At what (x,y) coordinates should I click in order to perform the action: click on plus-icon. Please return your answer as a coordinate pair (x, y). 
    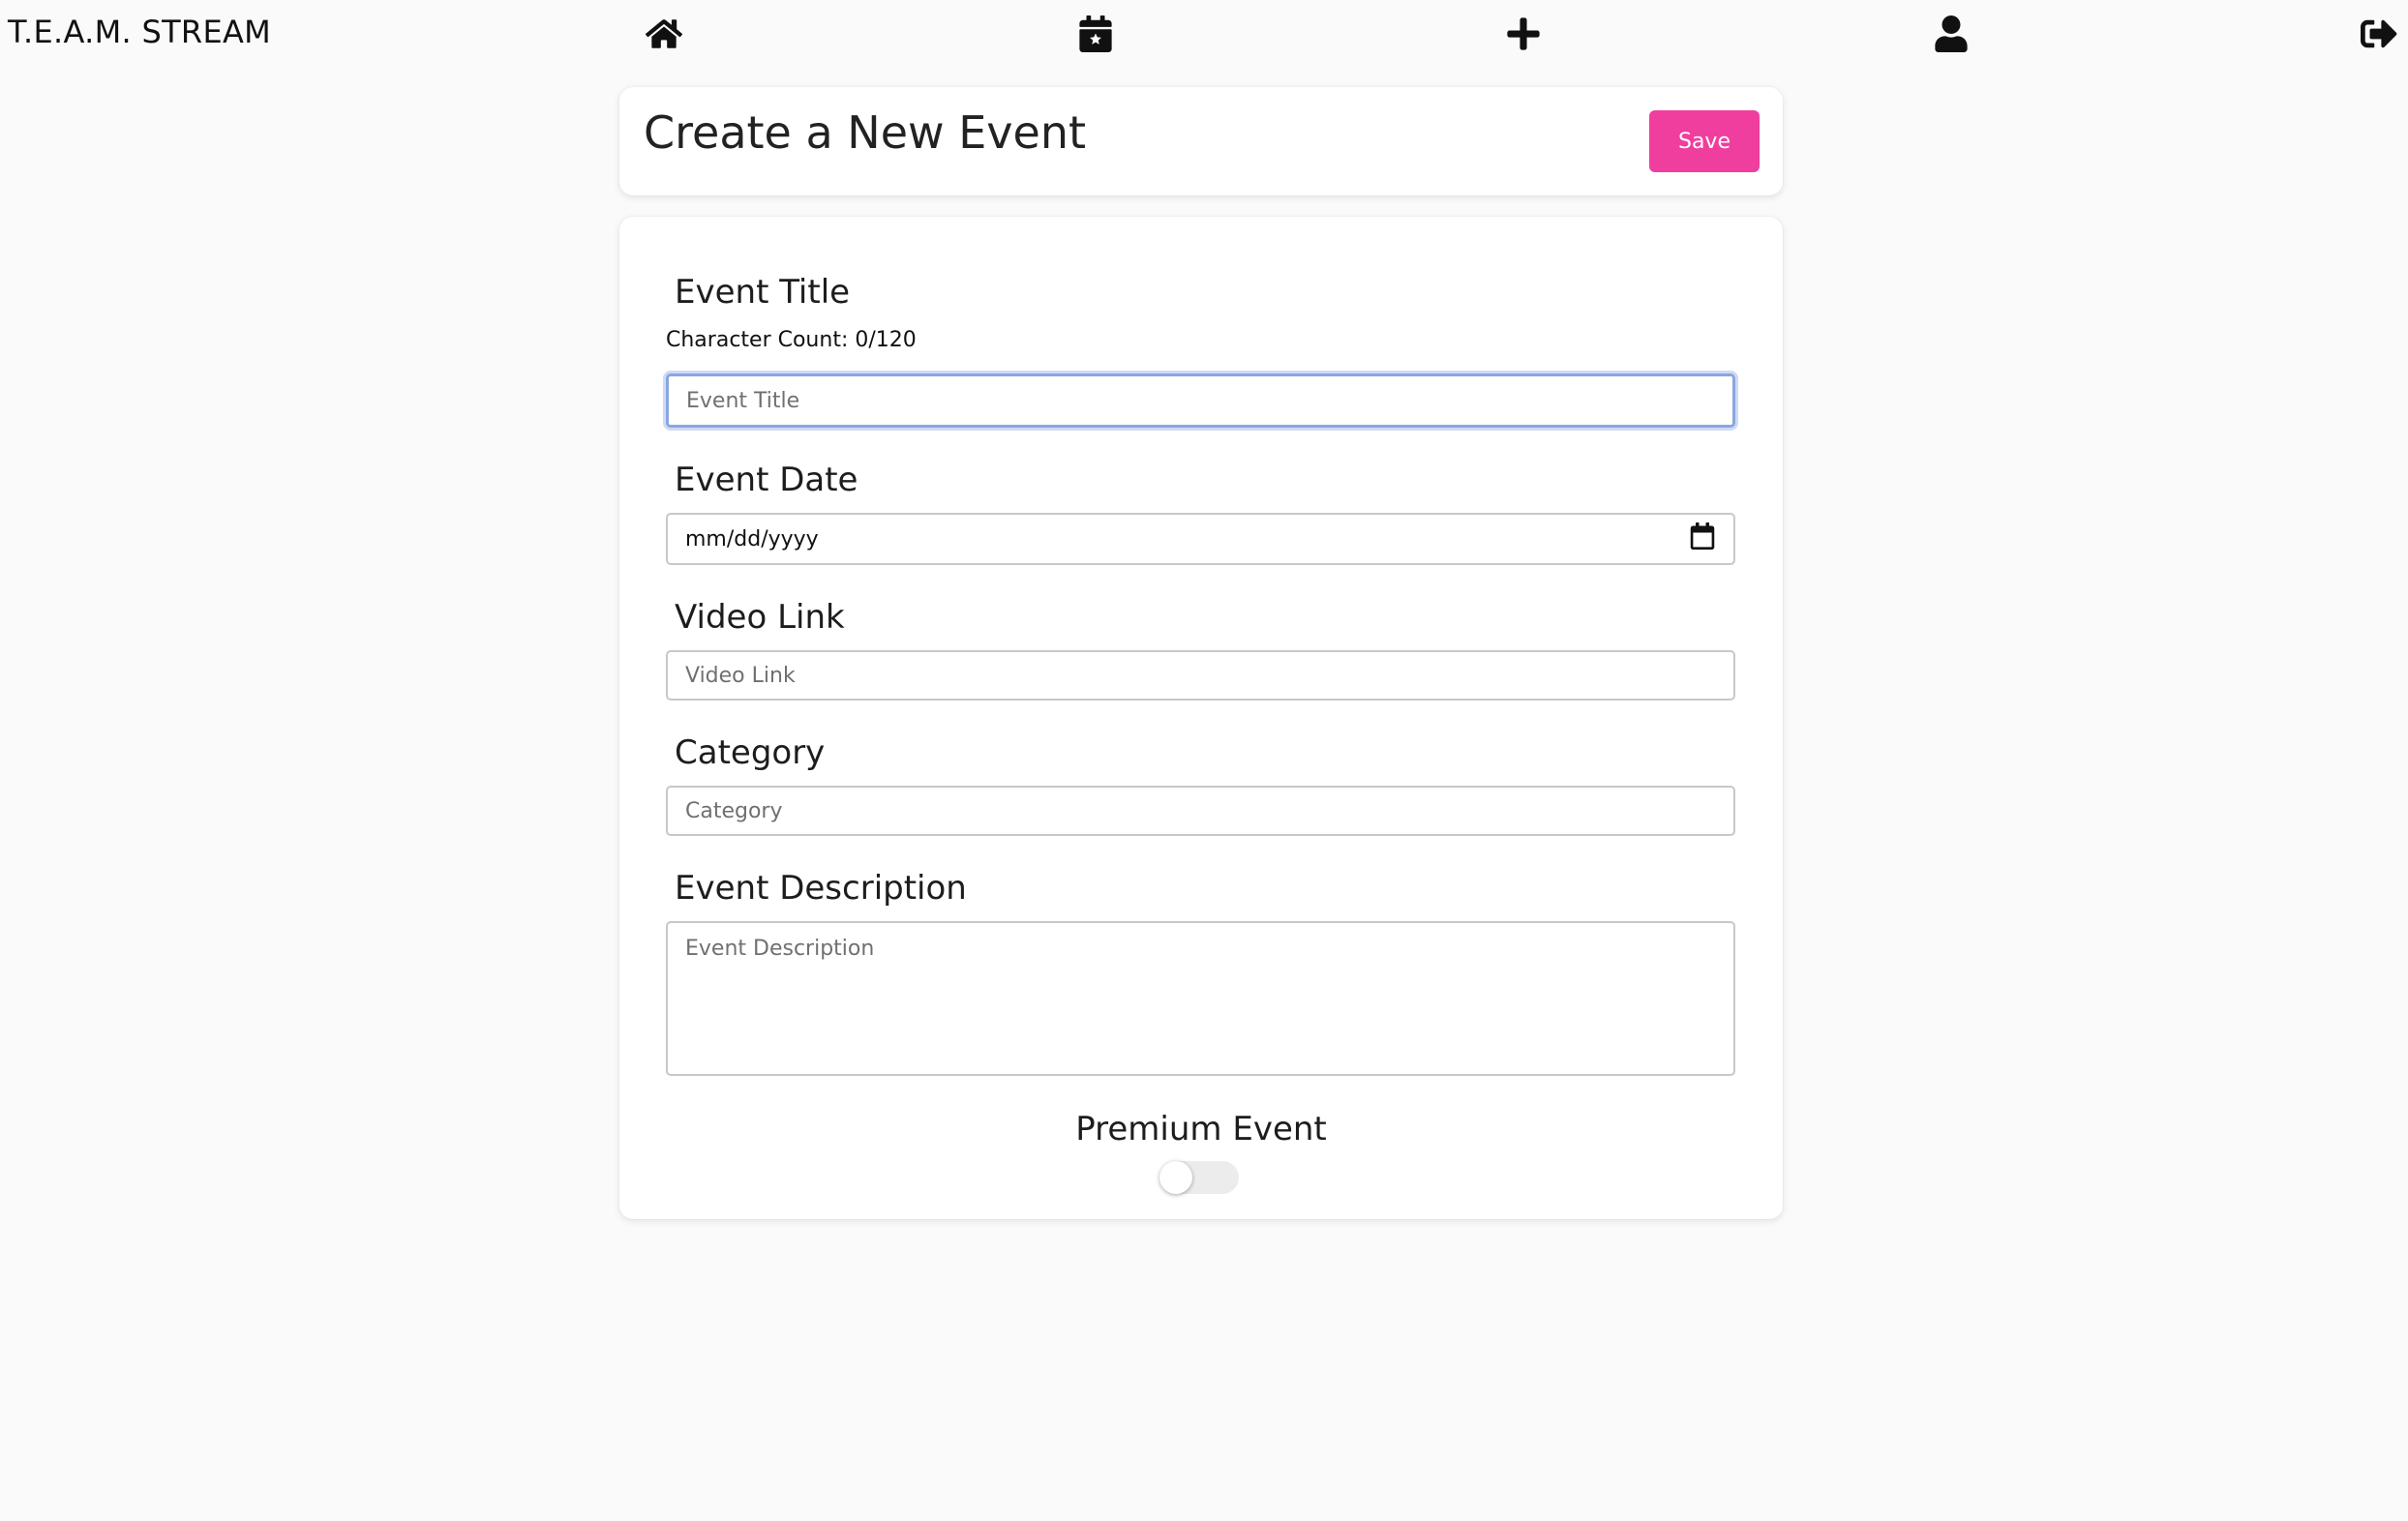
    Looking at the image, I should click on (1523, 34).